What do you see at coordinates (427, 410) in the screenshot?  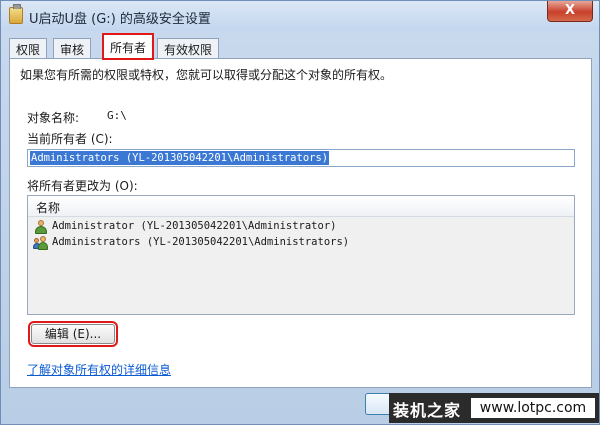 I see `watermark-brand: 装机之家` at bounding box center [427, 410].